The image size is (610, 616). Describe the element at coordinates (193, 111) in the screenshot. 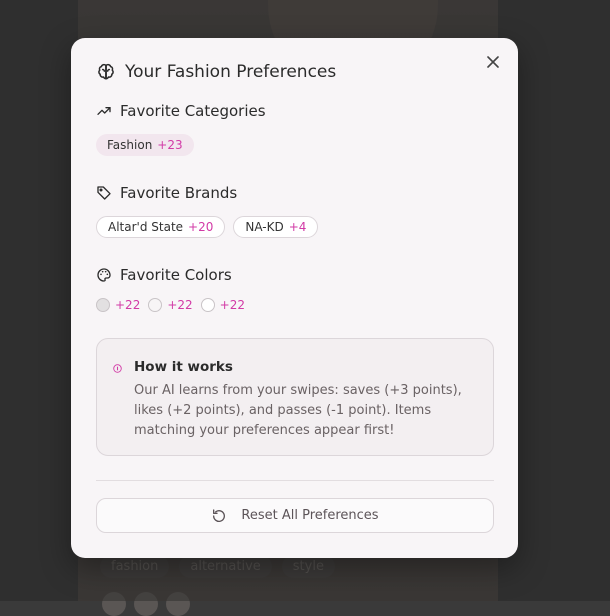

I see `categories-title: Favorite Categories` at that location.